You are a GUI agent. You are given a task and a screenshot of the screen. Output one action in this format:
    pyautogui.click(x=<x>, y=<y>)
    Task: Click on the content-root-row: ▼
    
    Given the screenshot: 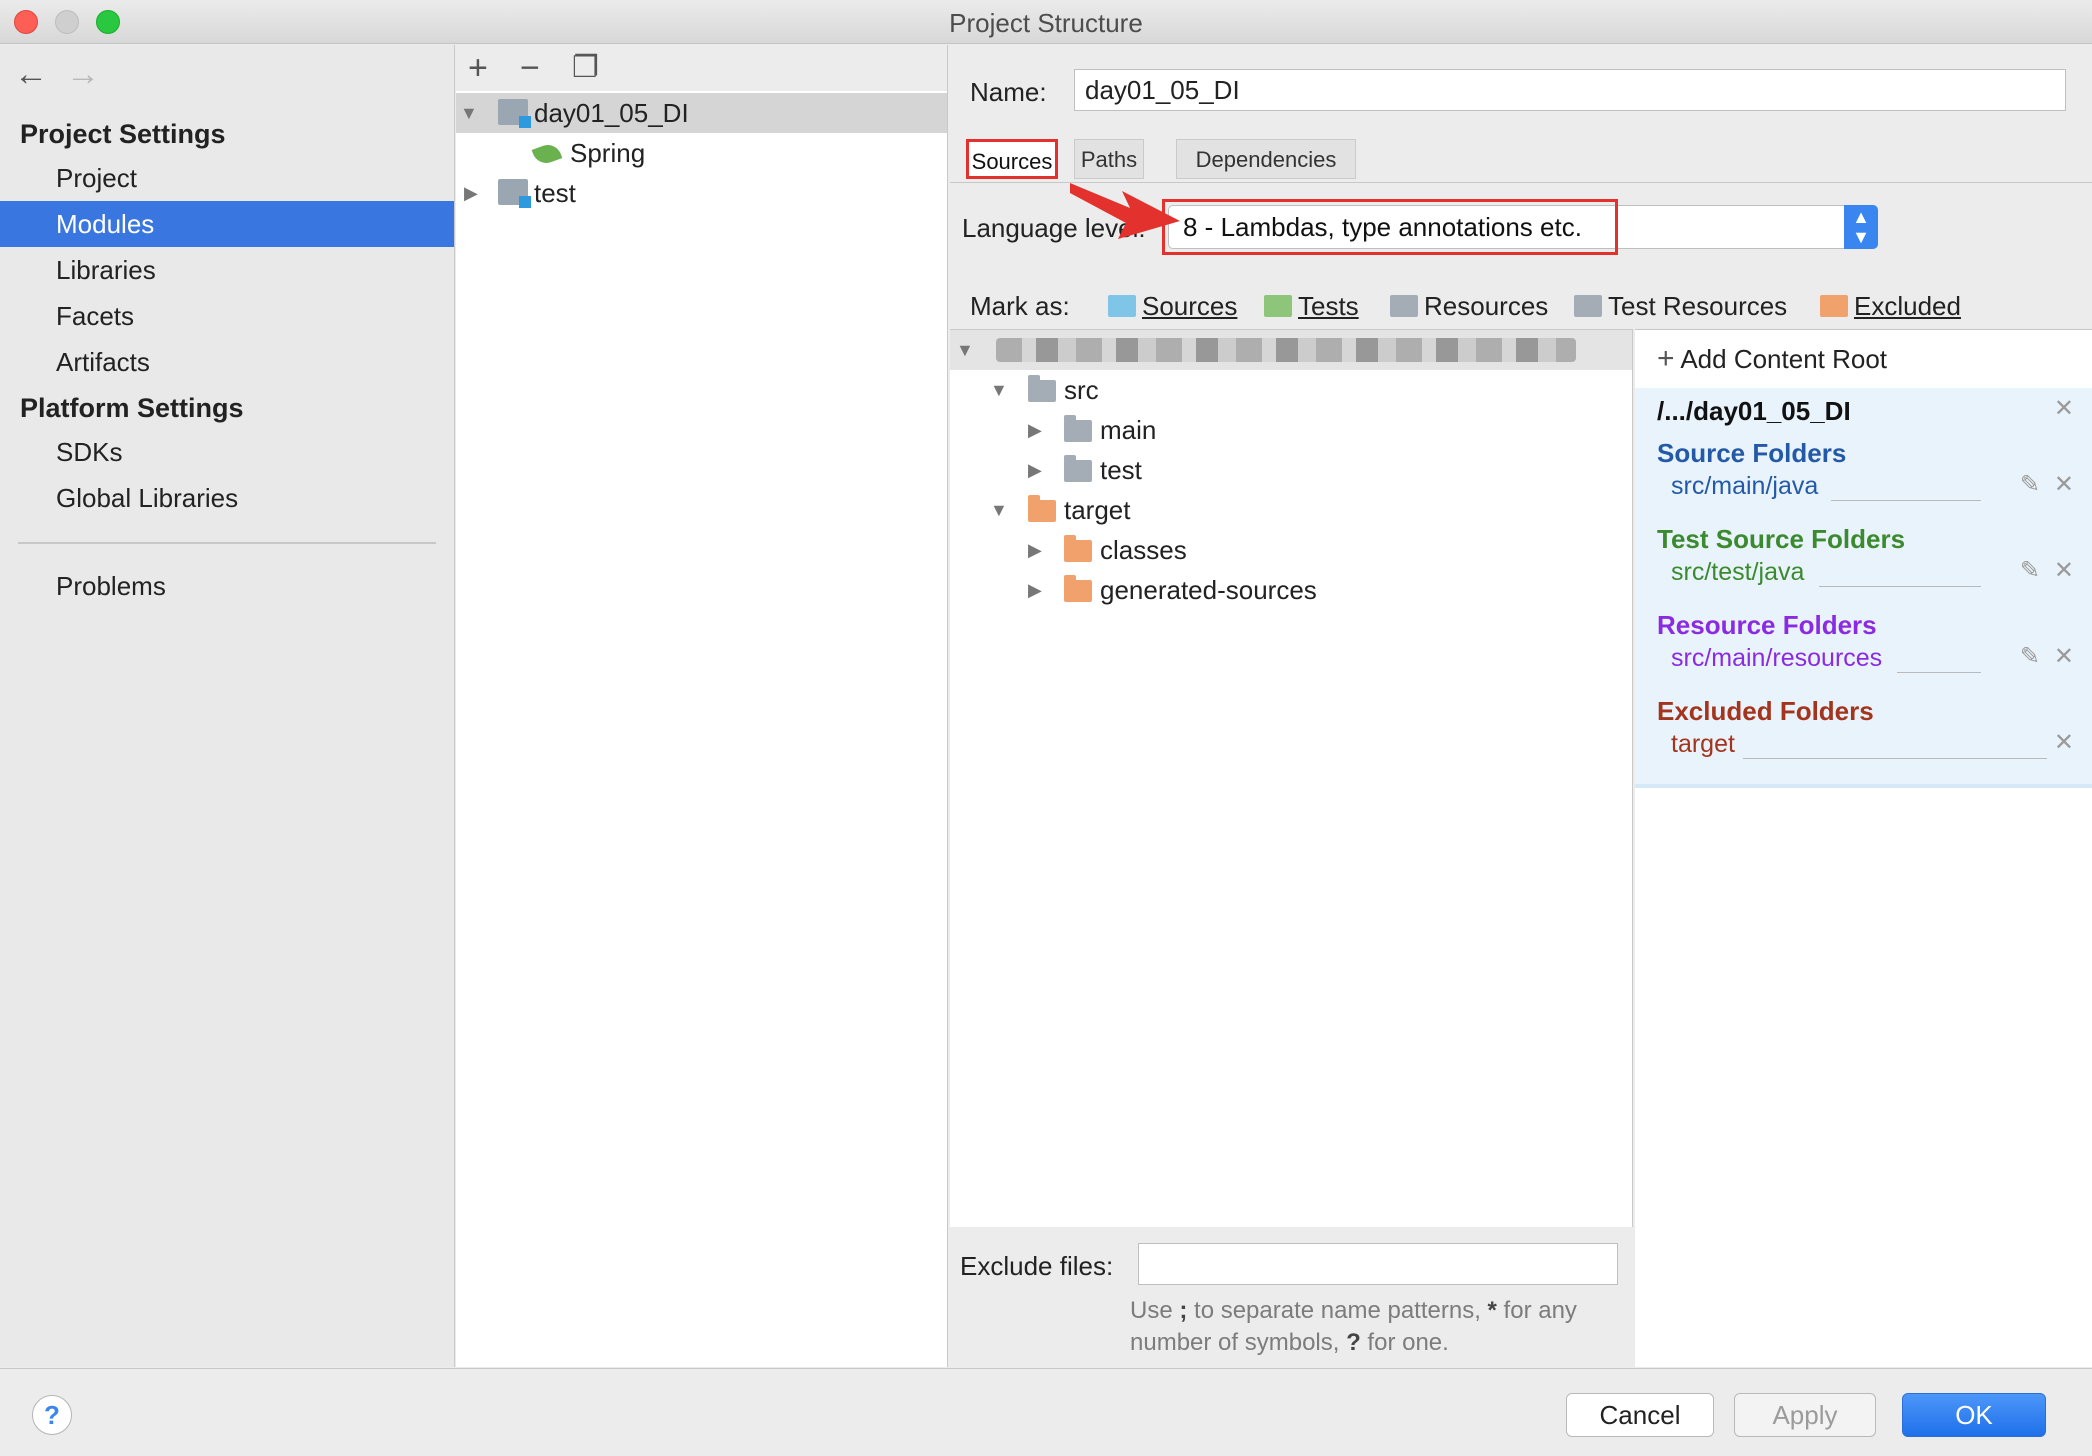 What is the action you would take?
    pyautogui.click(x=1291, y=350)
    